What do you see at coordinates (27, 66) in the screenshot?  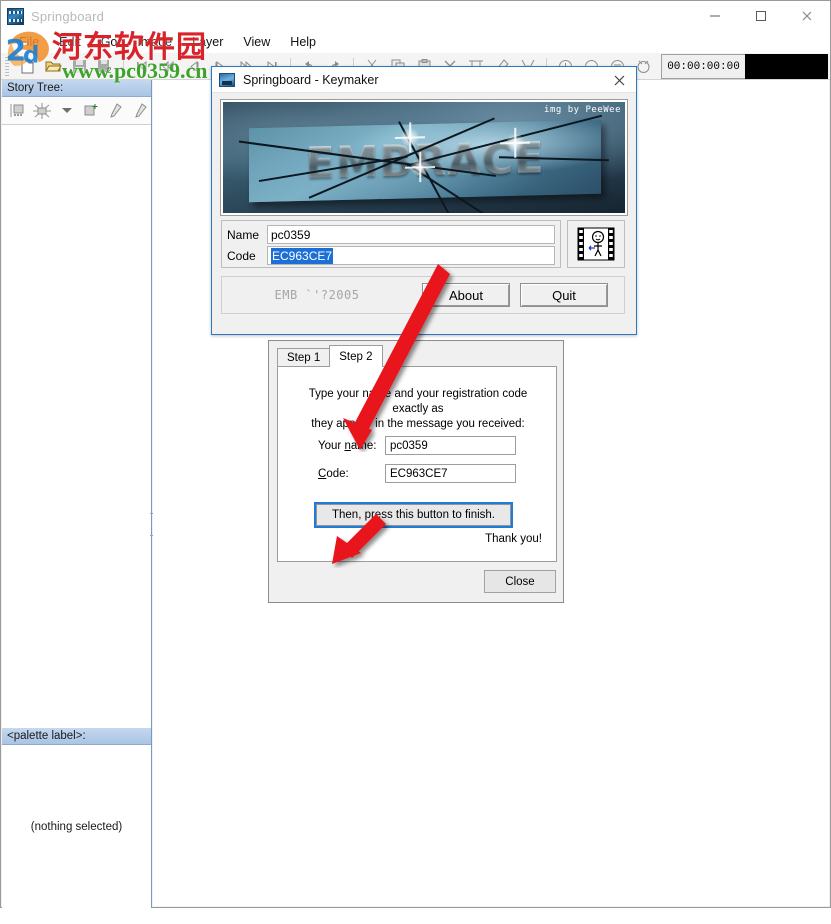 I see `new-icon` at bounding box center [27, 66].